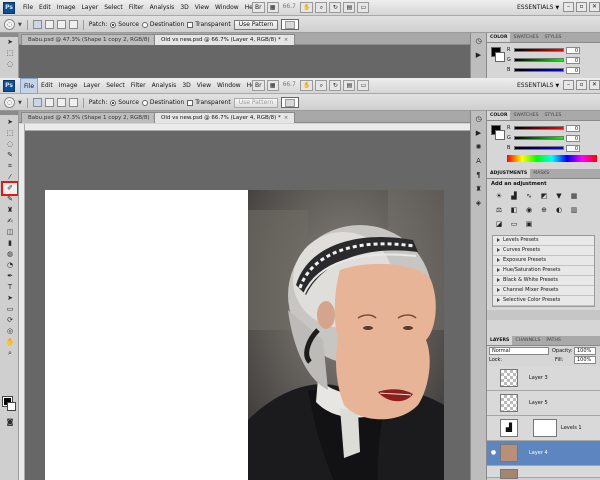 The image size is (600, 480). I want to click on menu-select: Select, so click(113, 8).